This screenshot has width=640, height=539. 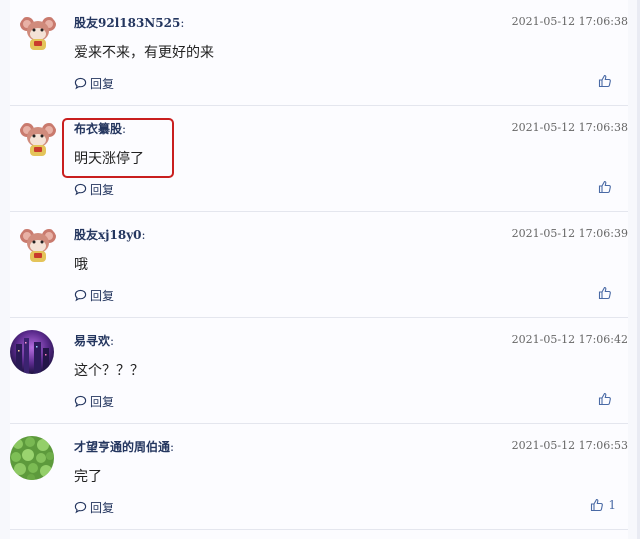 I want to click on green-clover-photo, so click(x=32, y=458).